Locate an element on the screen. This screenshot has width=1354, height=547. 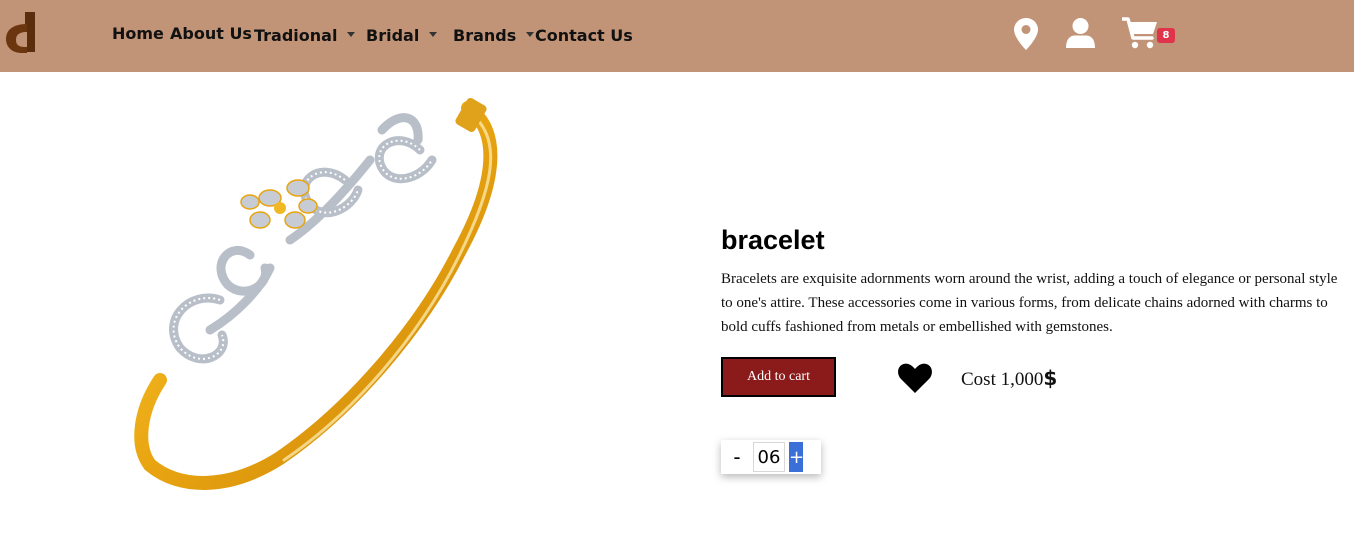
quantity-stepper: - + is located at coordinates (771, 457).